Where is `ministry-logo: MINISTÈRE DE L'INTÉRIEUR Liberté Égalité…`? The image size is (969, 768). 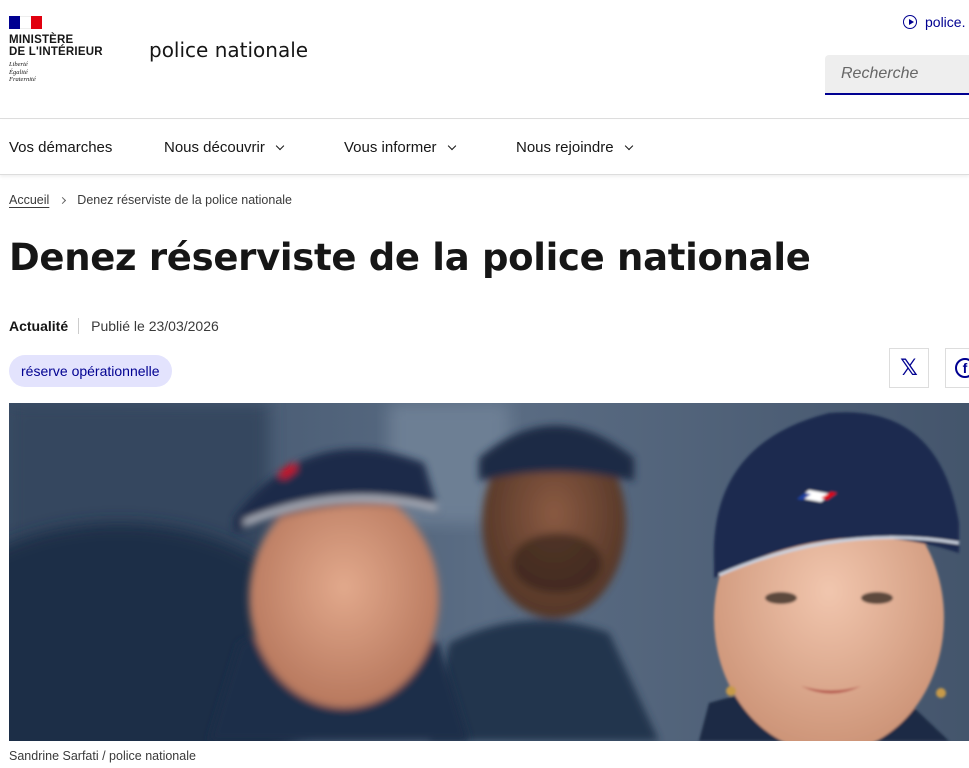 ministry-logo: MINISTÈRE DE L'INTÉRIEUR Liberté Égalité… is located at coordinates (64, 50).